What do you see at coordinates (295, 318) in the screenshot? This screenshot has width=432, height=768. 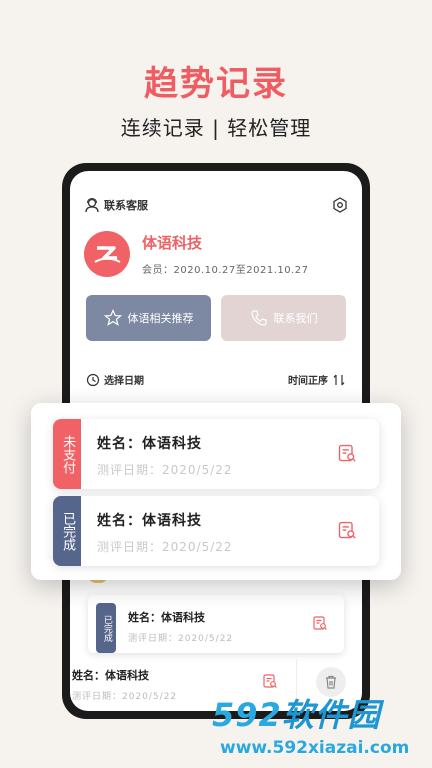 I see `contact-label: 联系我们` at bounding box center [295, 318].